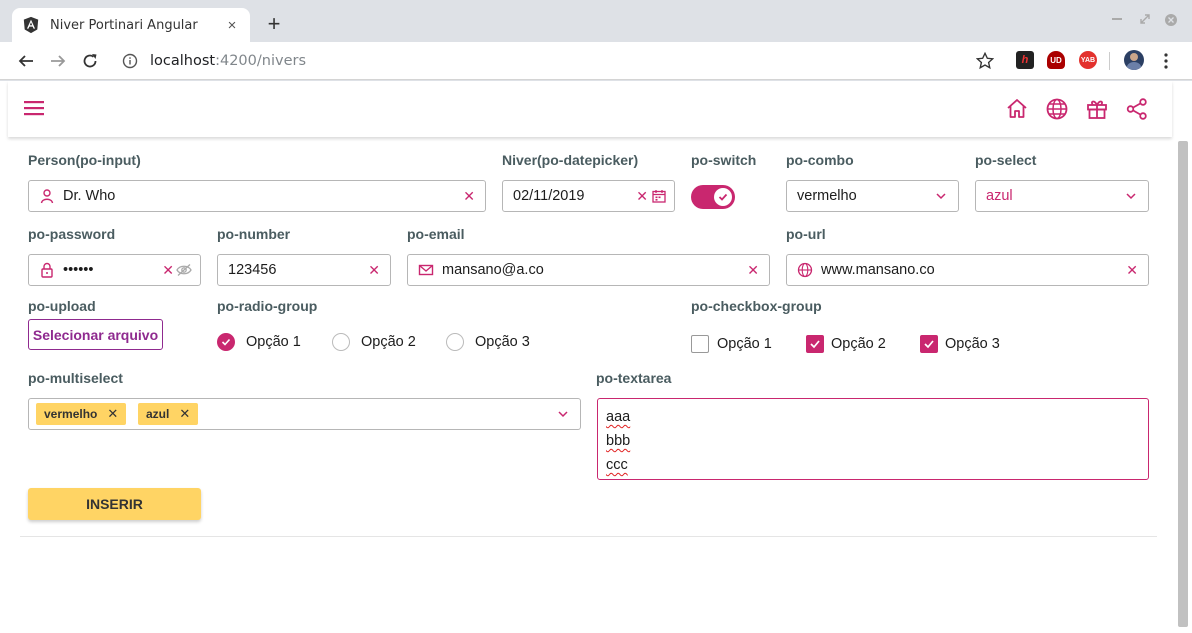 The image size is (1192, 633). What do you see at coordinates (34, 108) in the screenshot?
I see `hamburger-menu-icon` at bounding box center [34, 108].